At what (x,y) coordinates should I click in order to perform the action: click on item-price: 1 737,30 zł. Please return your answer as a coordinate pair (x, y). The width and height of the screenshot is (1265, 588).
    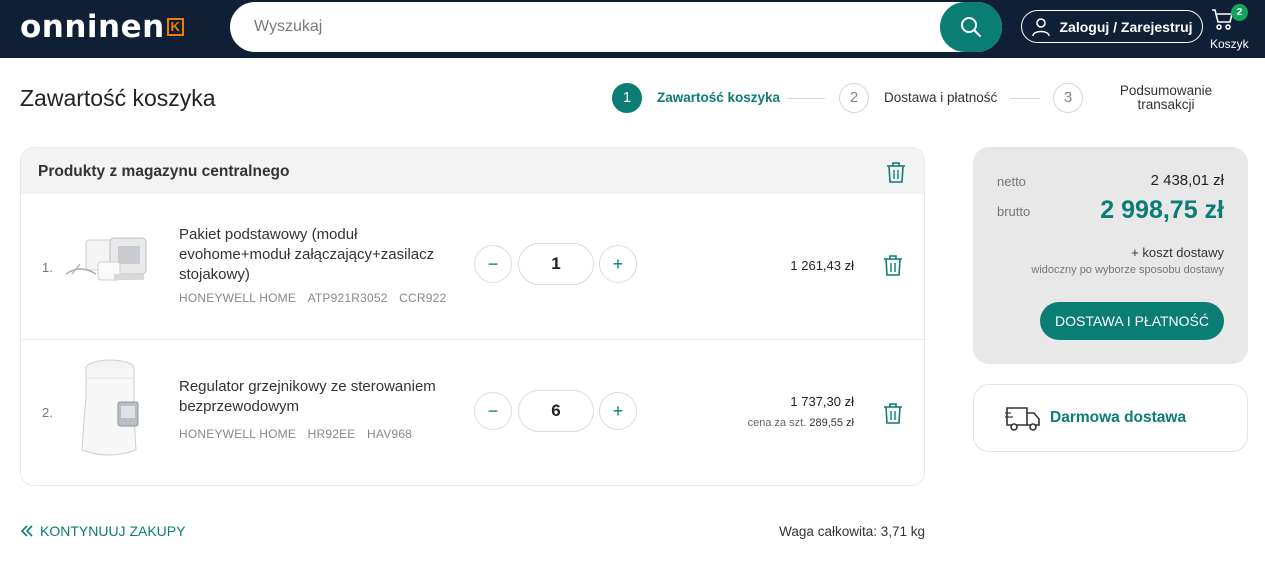
    Looking at the image, I should click on (822, 401).